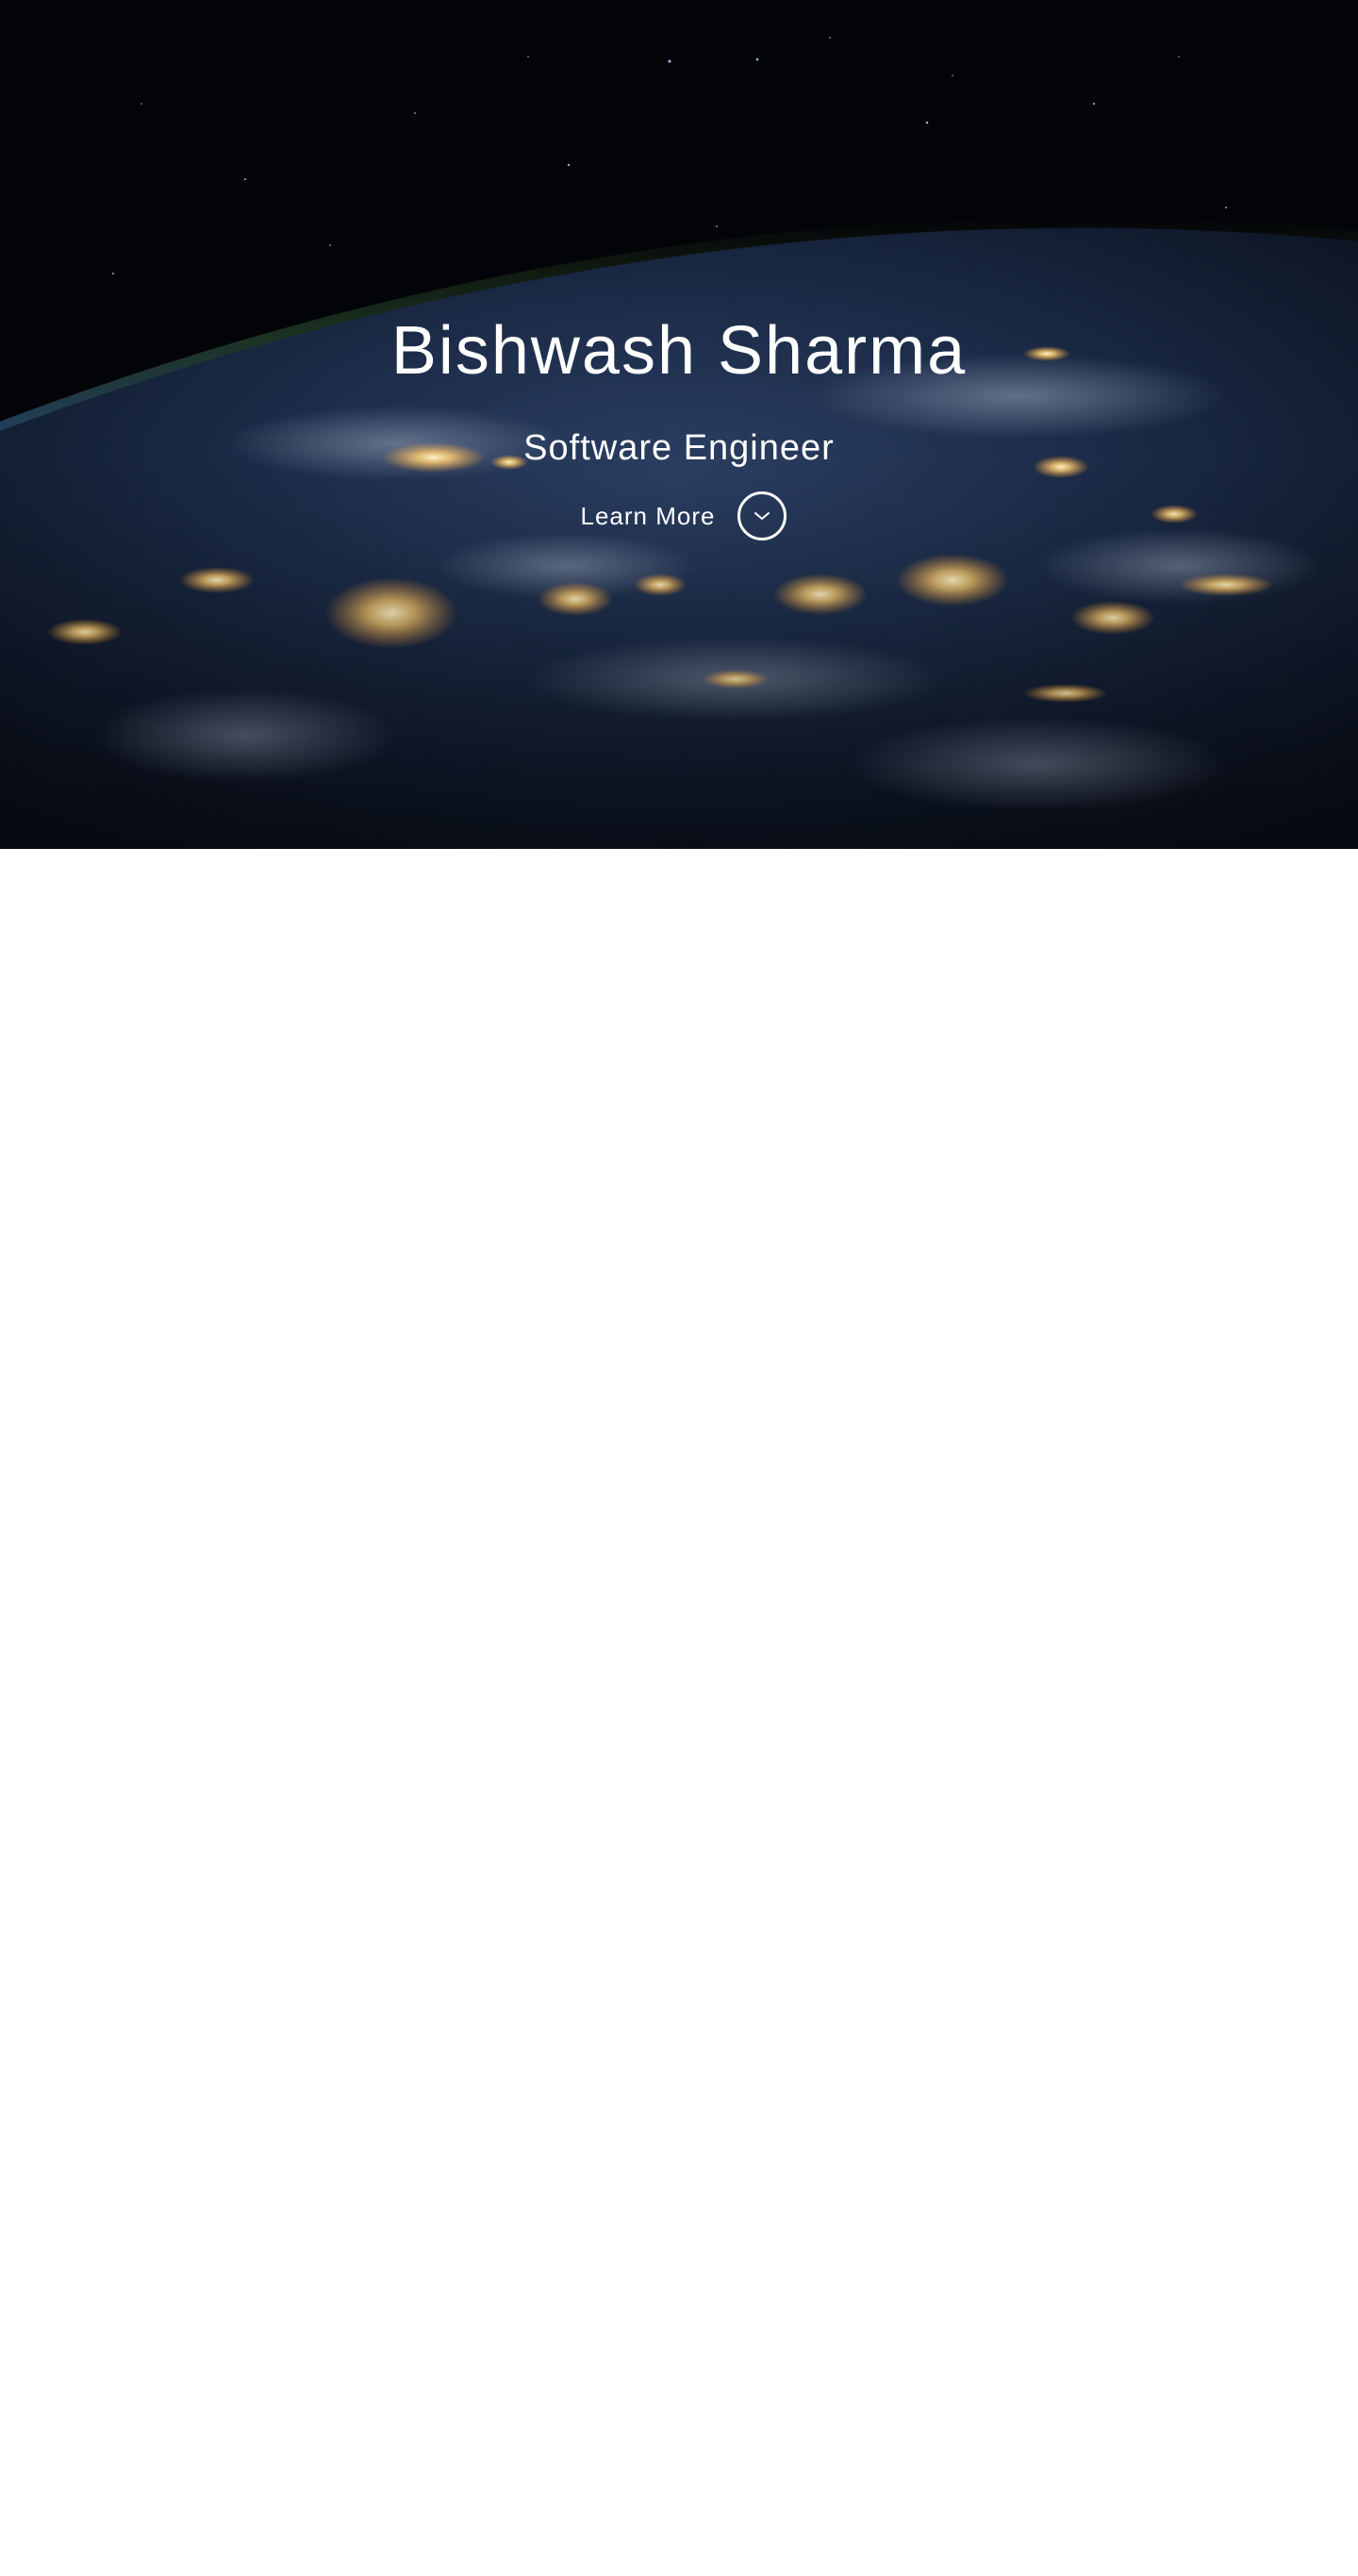  I want to click on learn-more-button, so click(762, 516).